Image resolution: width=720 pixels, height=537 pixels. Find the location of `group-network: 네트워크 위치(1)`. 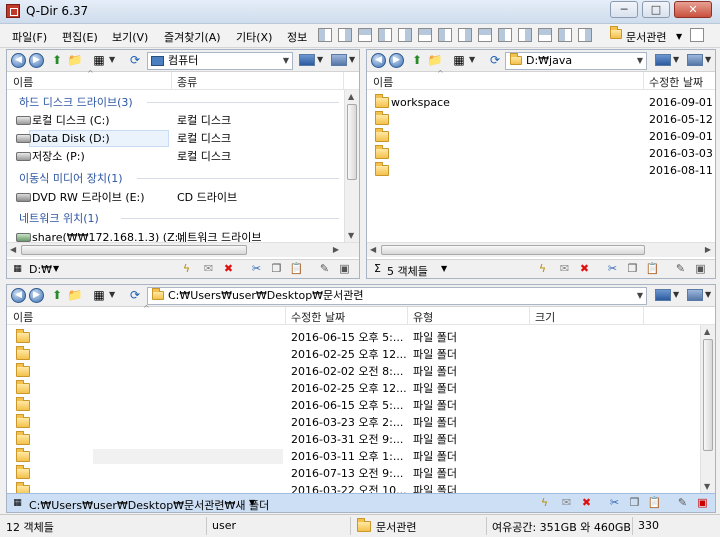

group-network: 네트워크 위치(1) is located at coordinates (183, 218).